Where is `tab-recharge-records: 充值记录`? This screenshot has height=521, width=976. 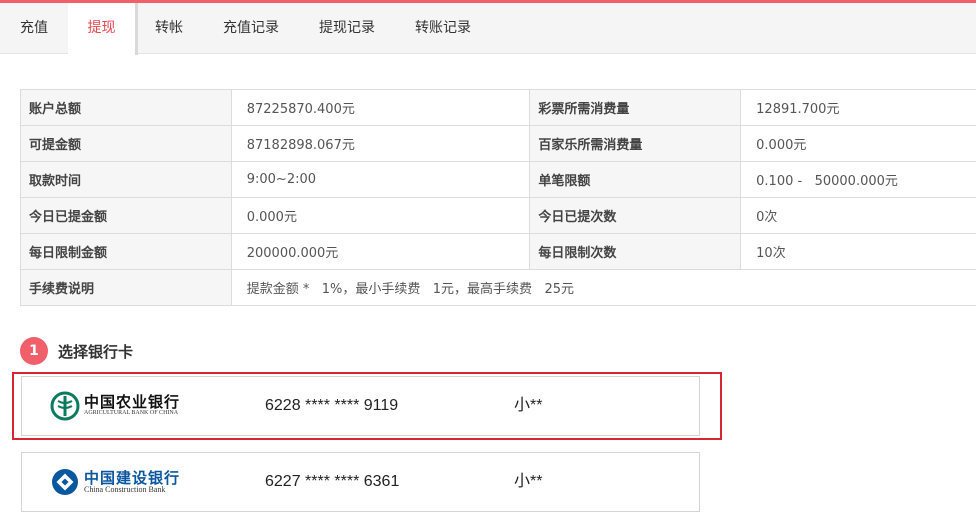 tab-recharge-records: 充值记录 is located at coordinates (251, 28).